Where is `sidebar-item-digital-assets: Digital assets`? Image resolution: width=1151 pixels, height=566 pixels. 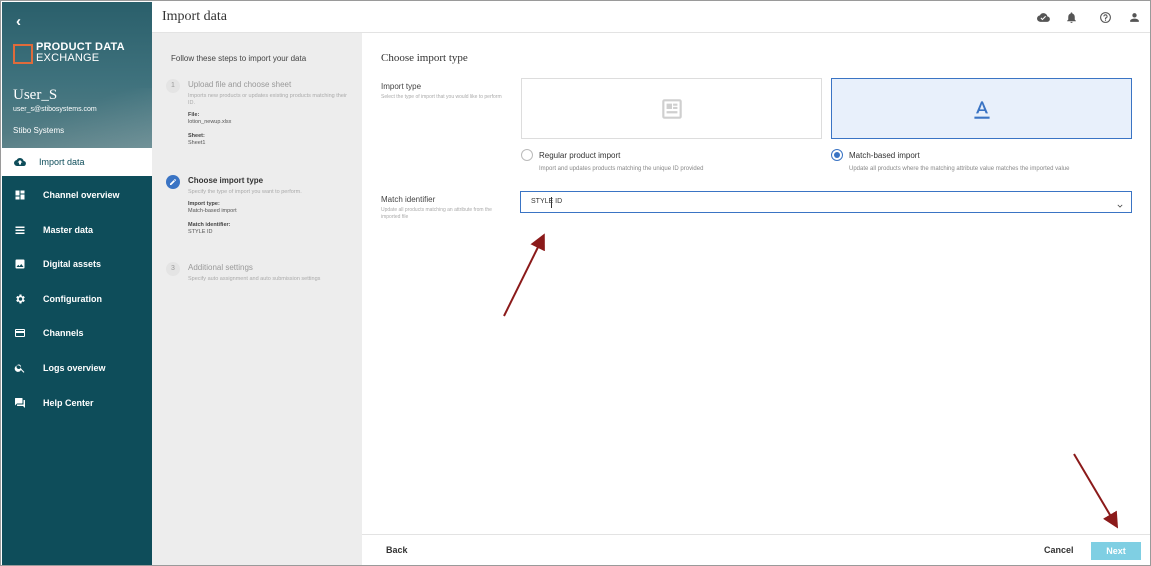 sidebar-item-digital-assets: Digital assets is located at coordinates (77, 264).